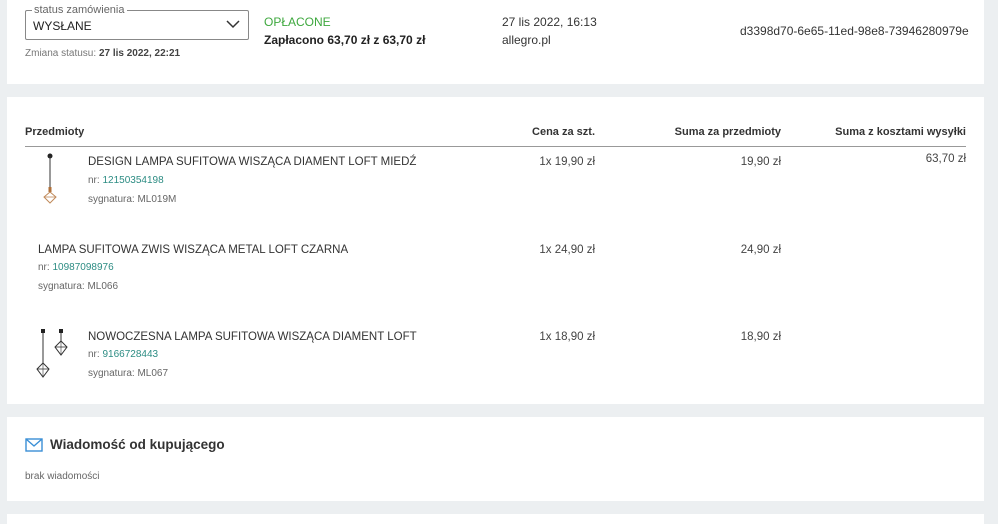 This screenshot has height=524, width=998. Describe the element at coordinates (62, 476) in the screenshot. I see `buyer-message-body: brak wiadomości` at that location.